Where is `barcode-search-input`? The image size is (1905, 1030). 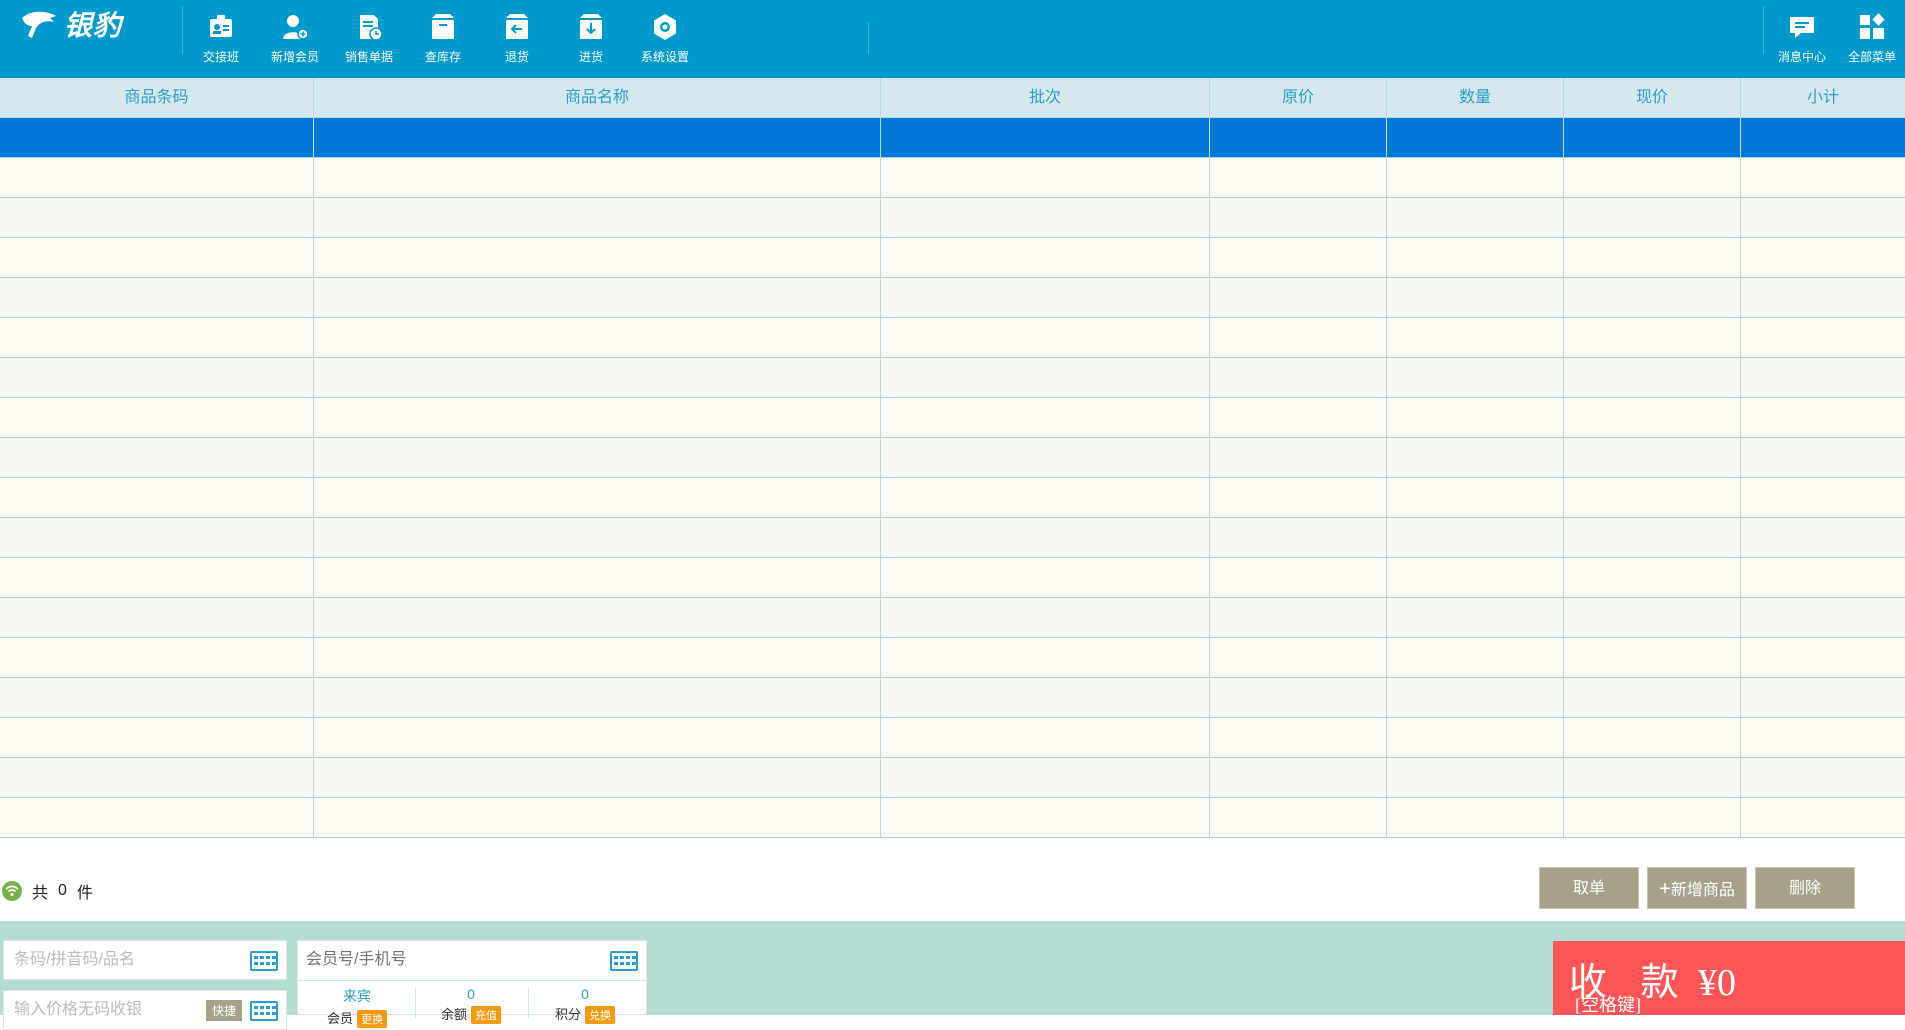 barcode-search-input is located at coordinates (145, 960).